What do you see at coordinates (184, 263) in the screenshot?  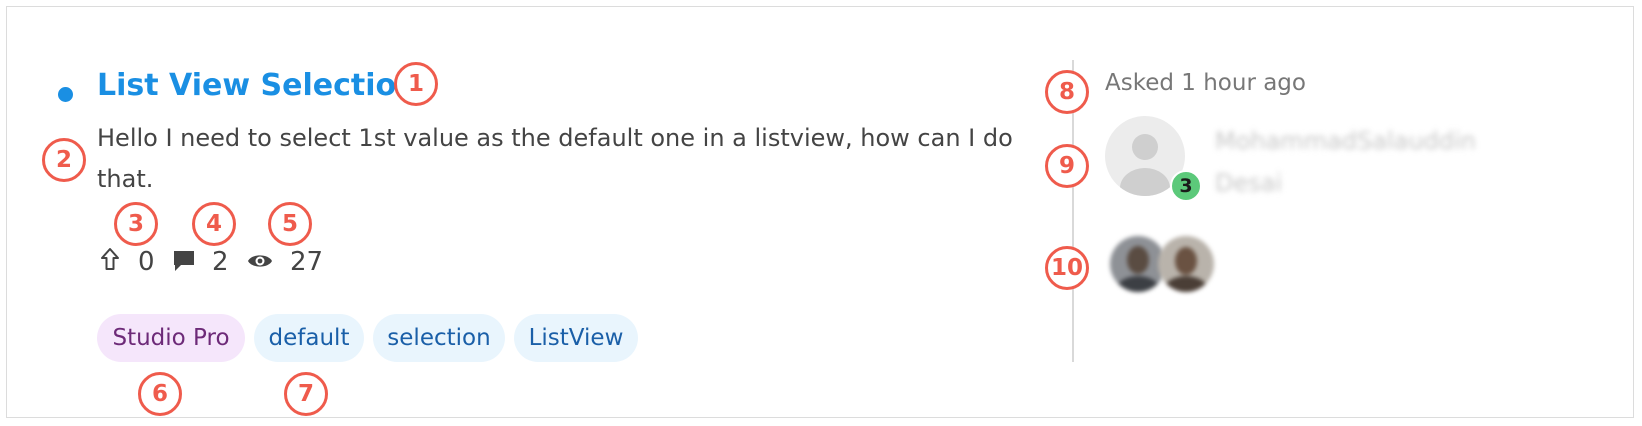 I see `comment-icon` at bounding box center [184, 263].